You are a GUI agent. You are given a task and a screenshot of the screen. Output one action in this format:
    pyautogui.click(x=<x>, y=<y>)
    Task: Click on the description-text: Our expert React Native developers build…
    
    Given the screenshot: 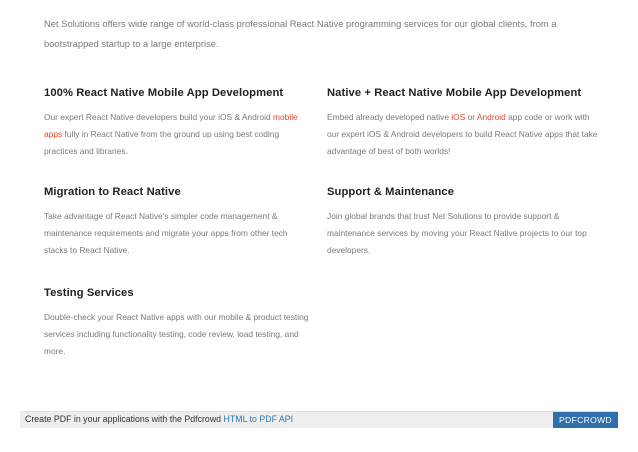 What is the action you would take?
    pyautogui.click(x=159, y=117)
    